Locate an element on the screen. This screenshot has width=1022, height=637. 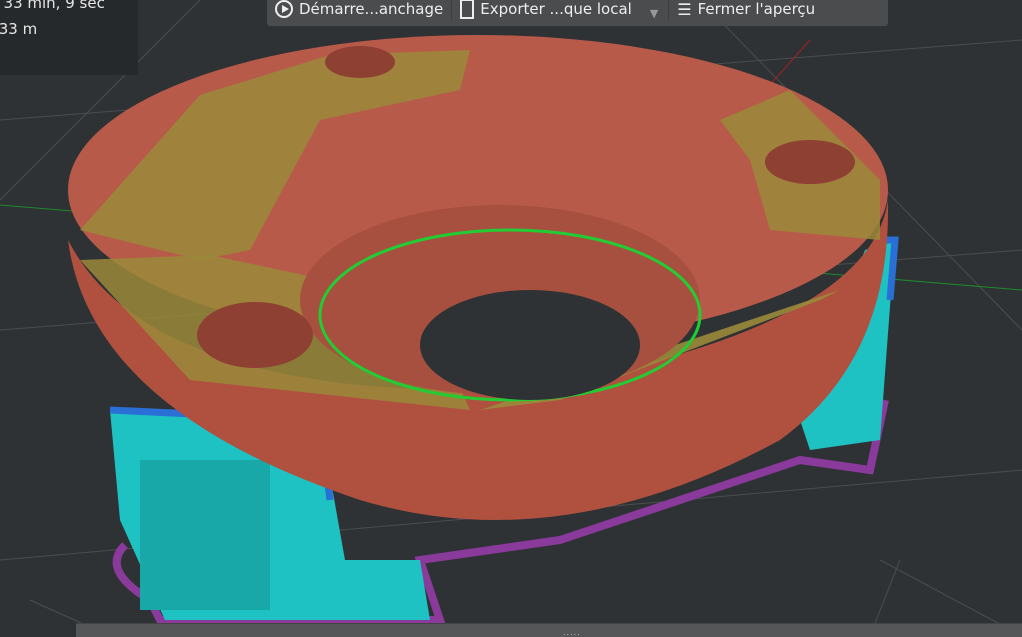
start-slicing-button: Démarre...anchage is located at coordinates (359, 10).